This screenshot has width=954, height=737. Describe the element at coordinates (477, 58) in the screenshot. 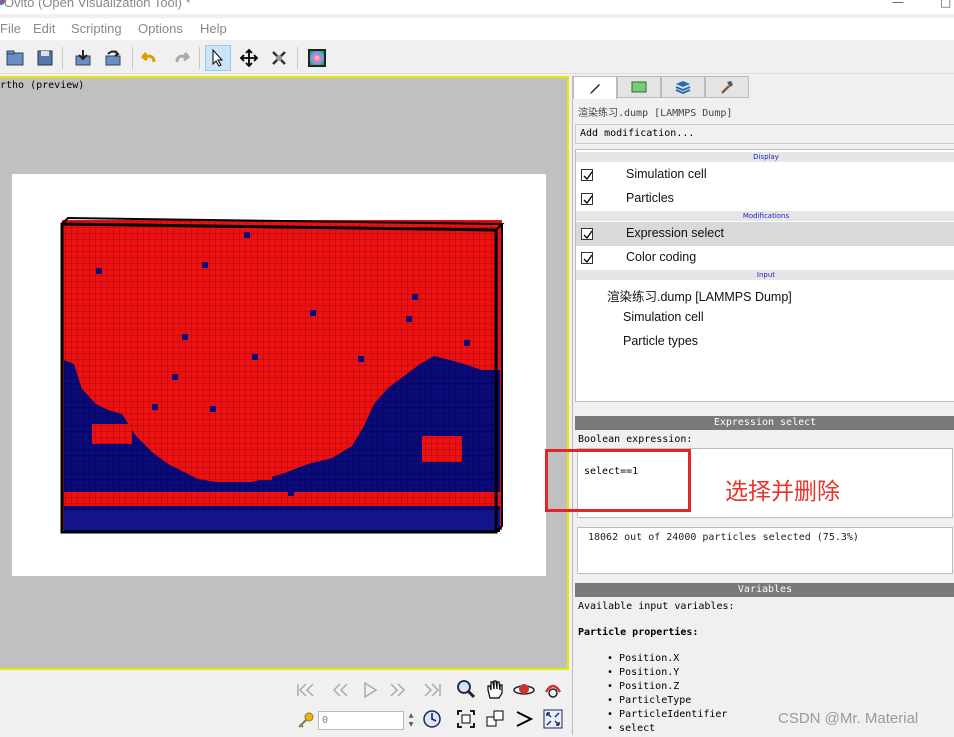

I see `main-toolbar` at that location.